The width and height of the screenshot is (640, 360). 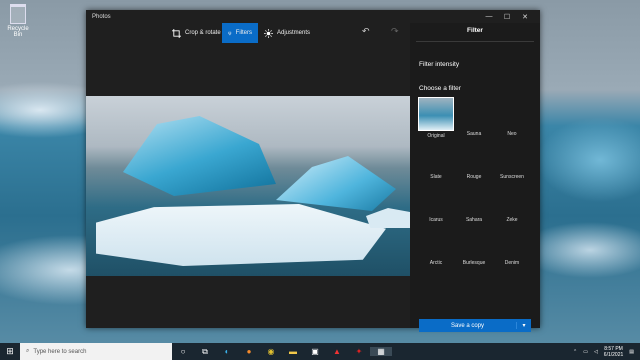 I want to click on edit-toolbar: Crop & rotate Filters Adjustments ↶ ↷, so click(x=248, y=37).